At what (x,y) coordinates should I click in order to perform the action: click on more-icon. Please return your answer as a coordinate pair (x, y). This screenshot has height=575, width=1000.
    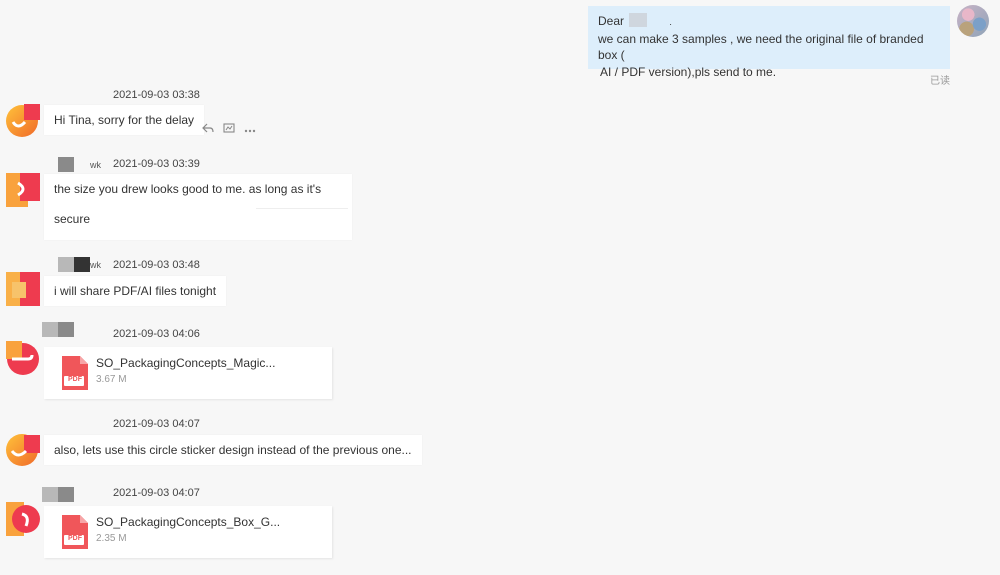
    Looking at the image, I should click on (250, 130).